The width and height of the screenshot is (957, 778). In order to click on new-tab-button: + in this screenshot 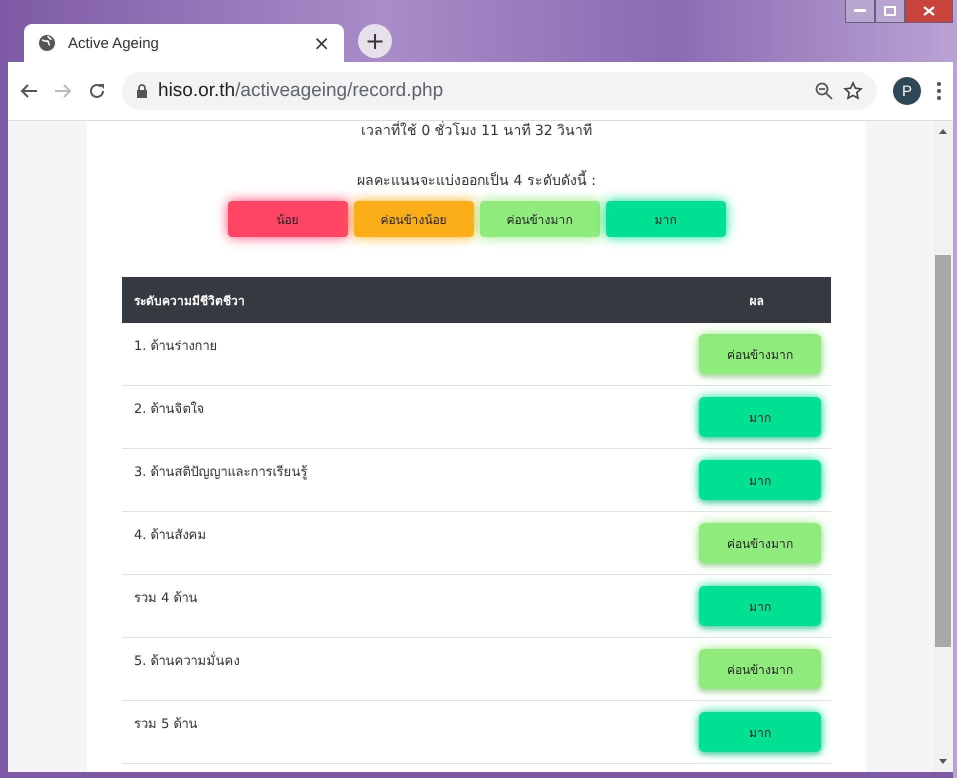, I will do `click(375, 41)`.